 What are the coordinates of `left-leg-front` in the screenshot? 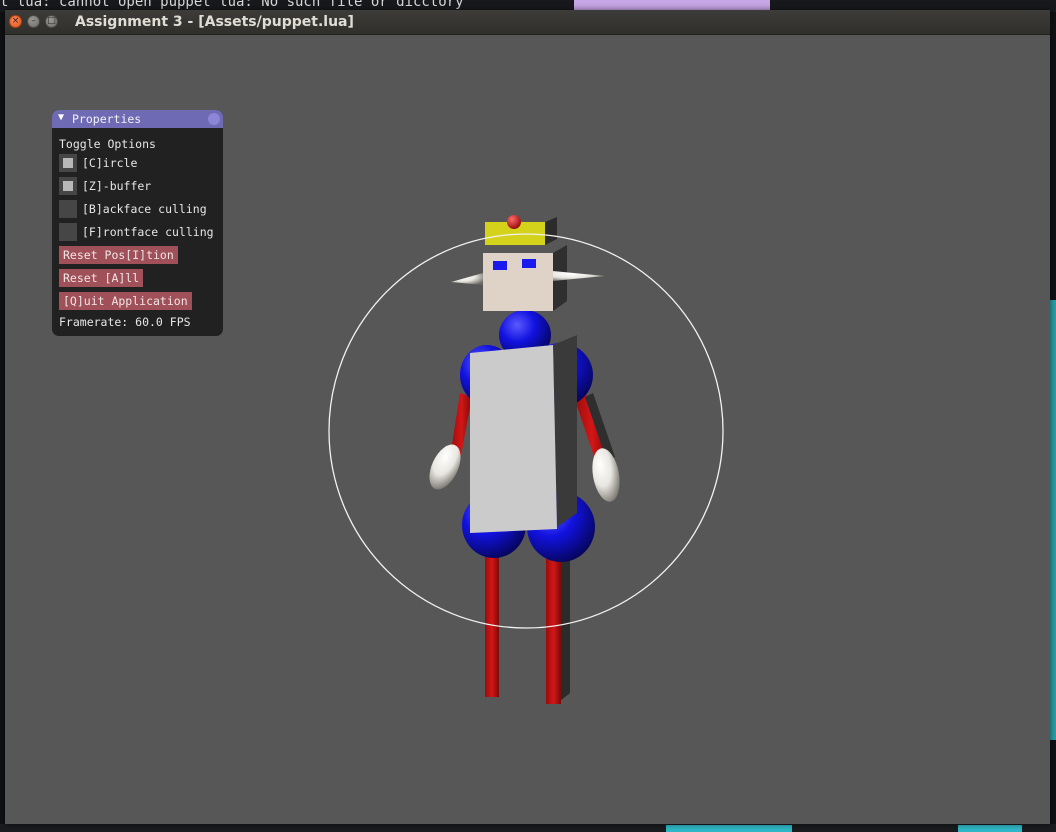 It's located at (492, 622).